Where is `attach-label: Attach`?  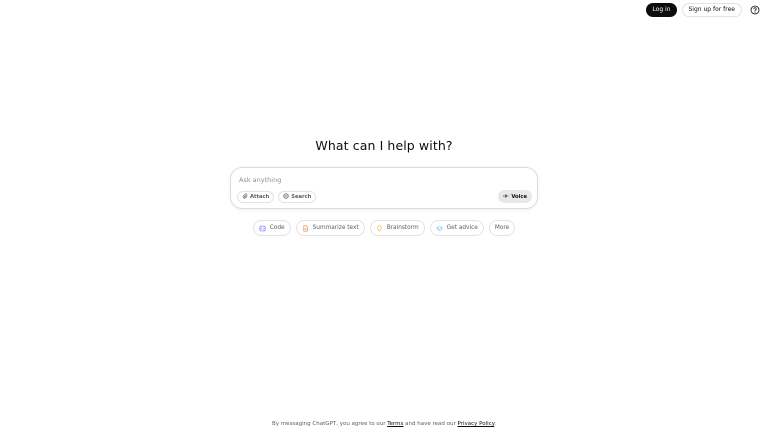 attach-label: Attach is located at coordinates (260, 197).